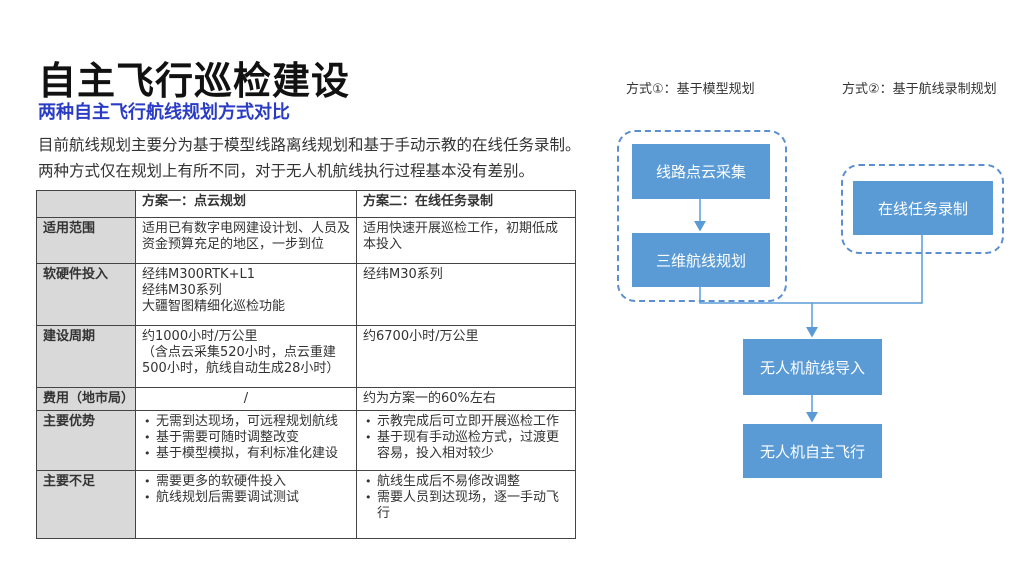 The image size is (1019, 566). I want to click on box-route-import: 无人机航线导入, so click(812, 367).